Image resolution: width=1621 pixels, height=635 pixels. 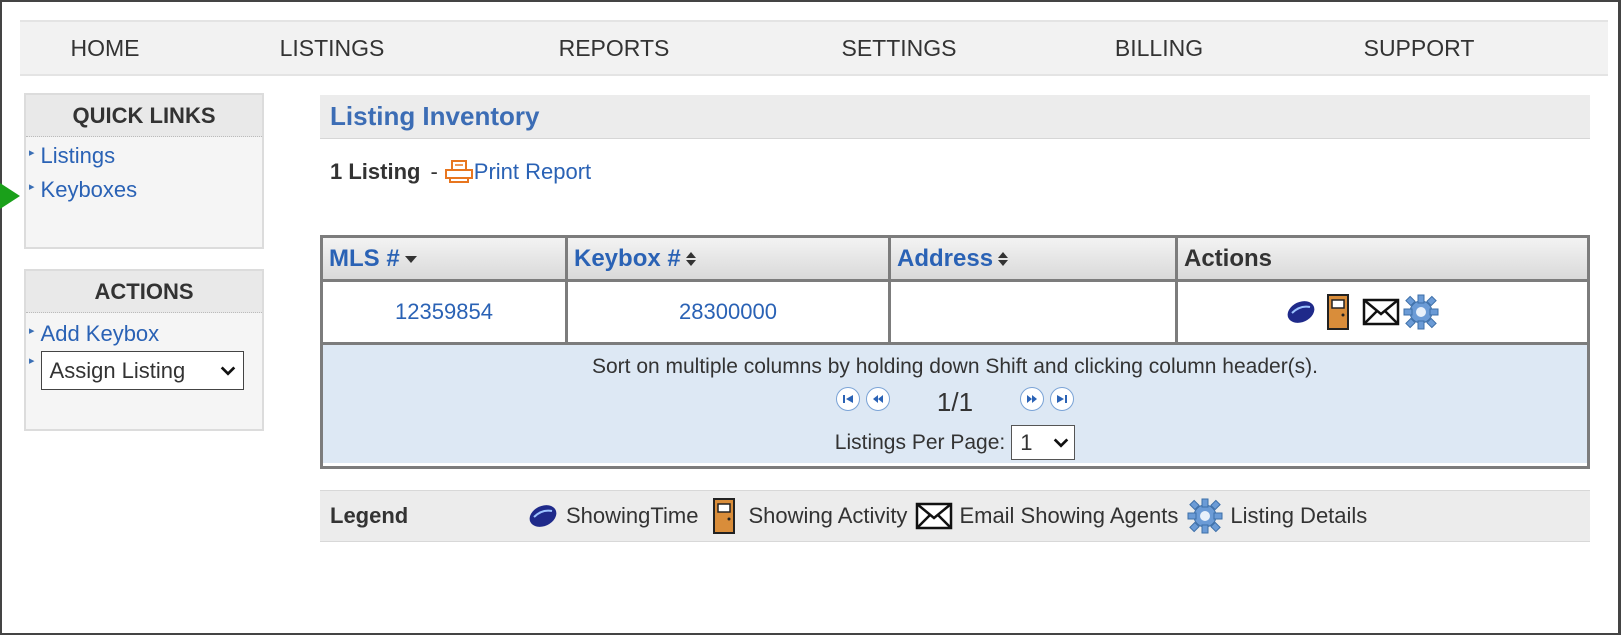 I want to click on quick-links-panel: QUICK LINKS ▸ Listings ▸ Keyboxes, so click(x=144, y=171).